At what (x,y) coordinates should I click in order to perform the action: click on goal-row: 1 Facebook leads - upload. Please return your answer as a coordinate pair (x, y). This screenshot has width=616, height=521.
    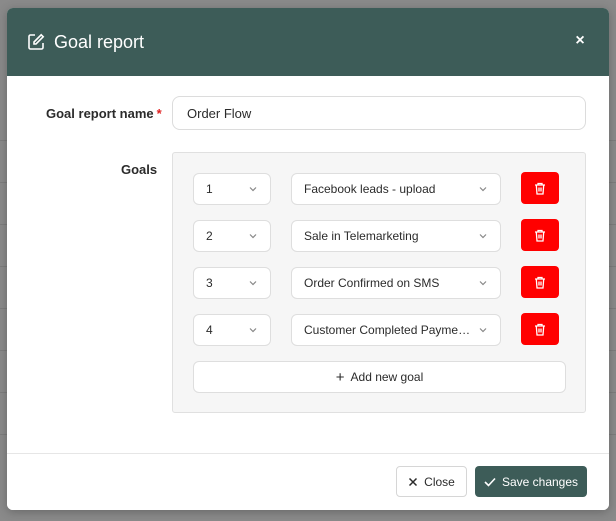
    Looking at the image, I should click on (383, 188).